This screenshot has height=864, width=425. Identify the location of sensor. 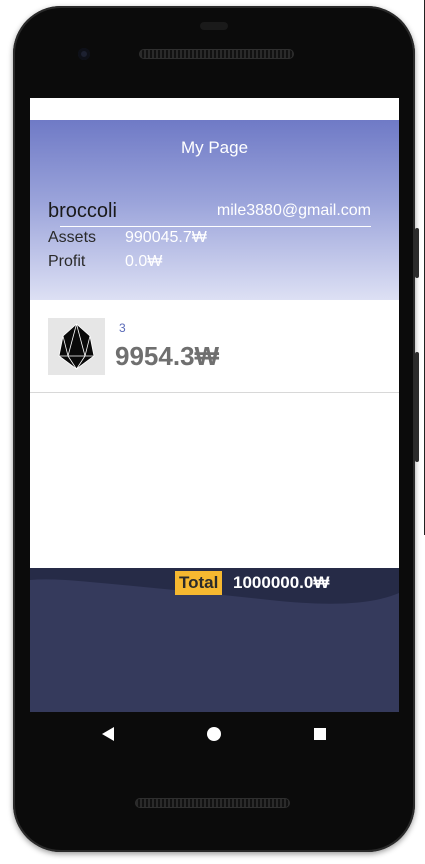
(214, 26).